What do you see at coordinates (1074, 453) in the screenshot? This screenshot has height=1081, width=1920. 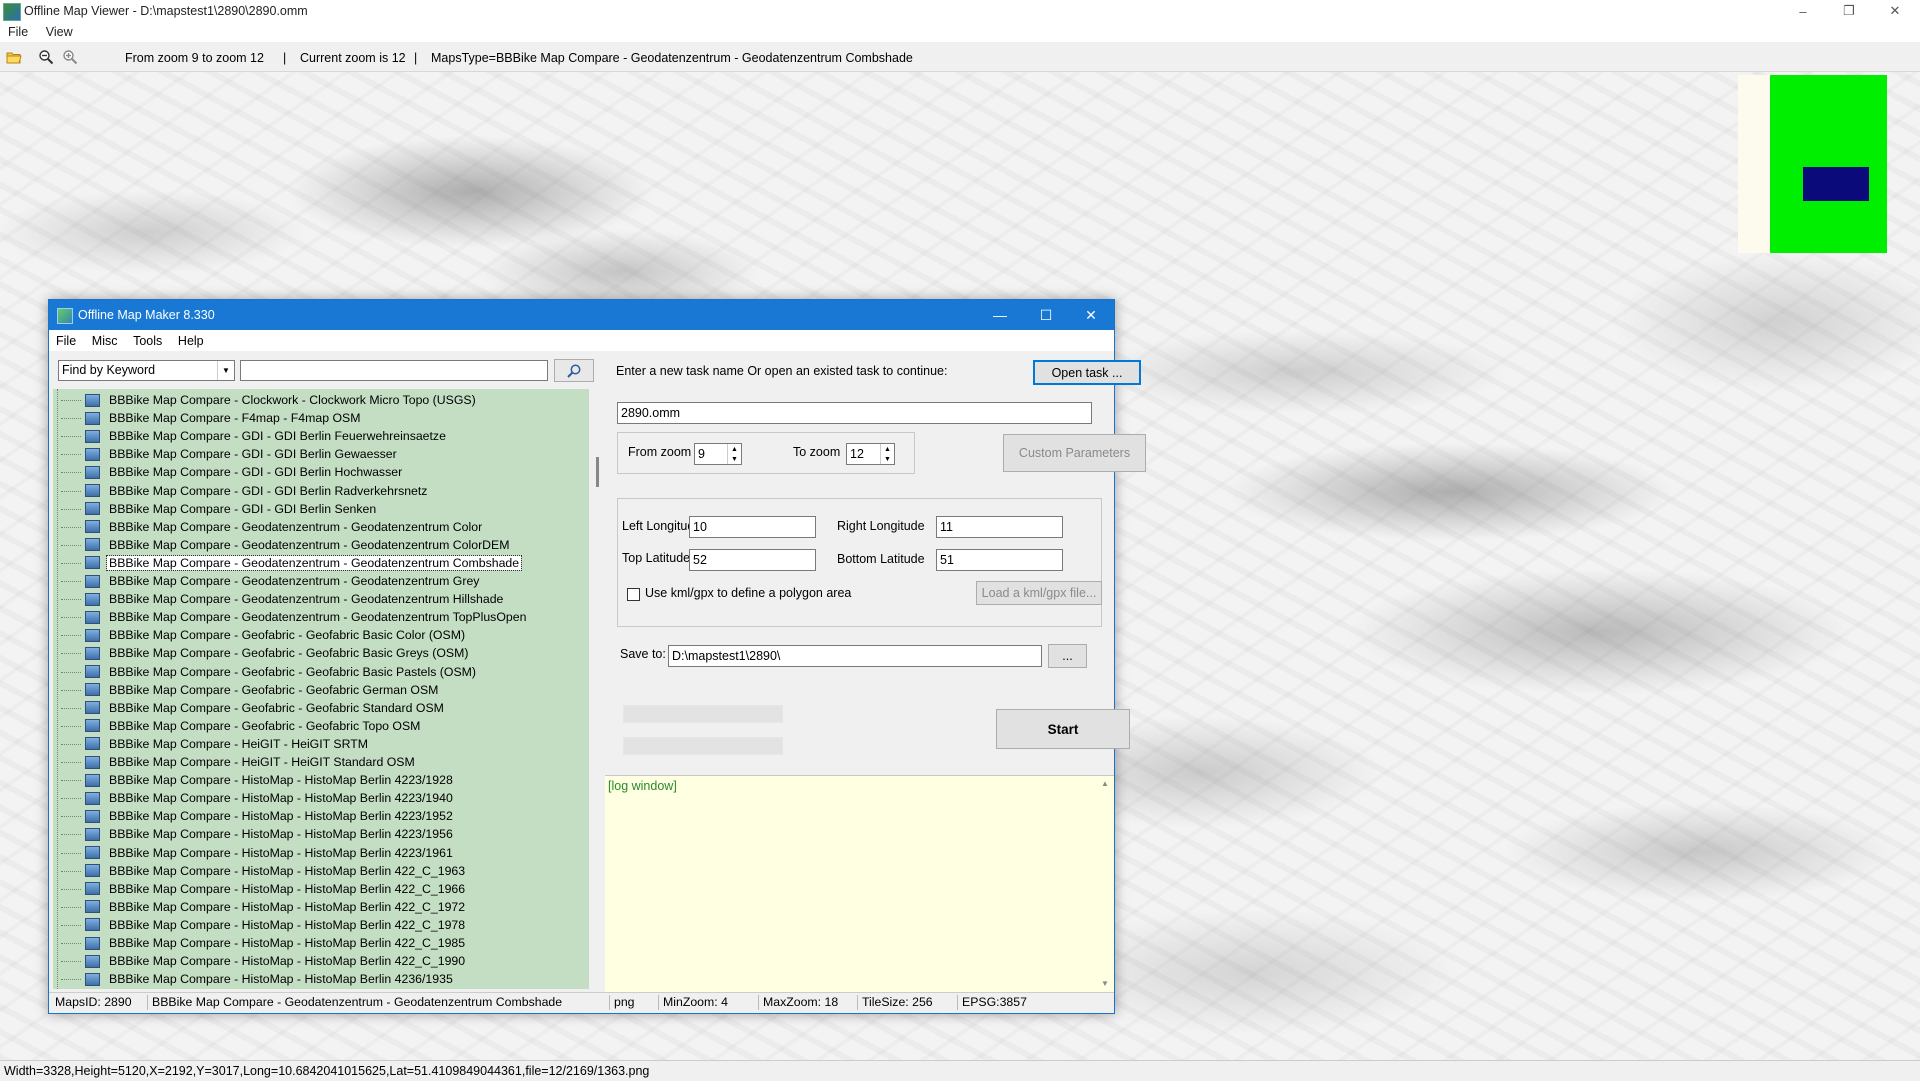 I see `custom-parameters-button: Custom Parameters` at bounding box center [1074, 453].